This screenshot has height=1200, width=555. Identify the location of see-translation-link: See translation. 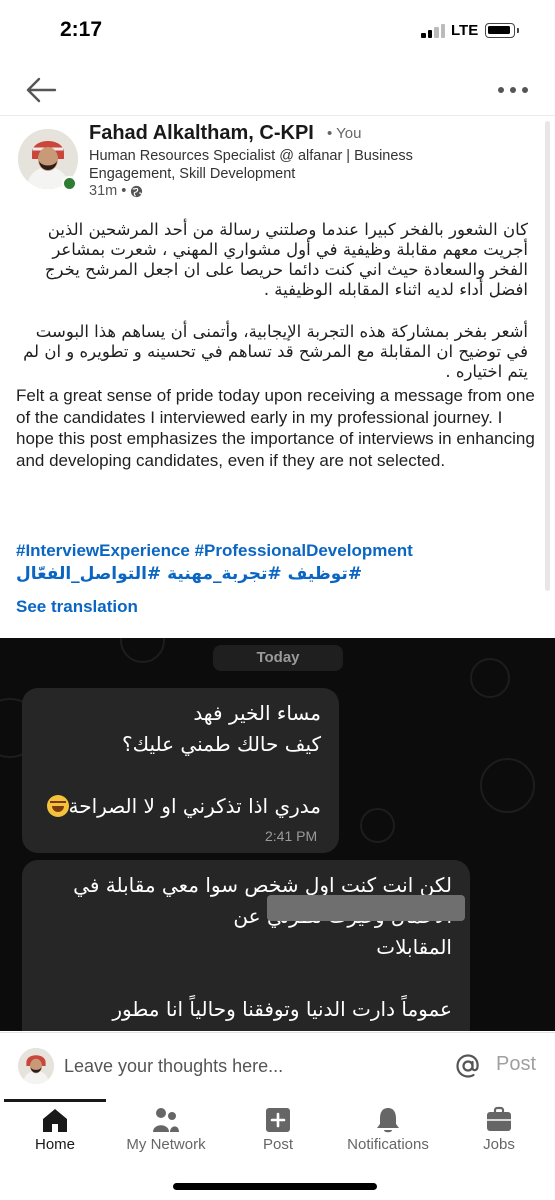
(77, 607).